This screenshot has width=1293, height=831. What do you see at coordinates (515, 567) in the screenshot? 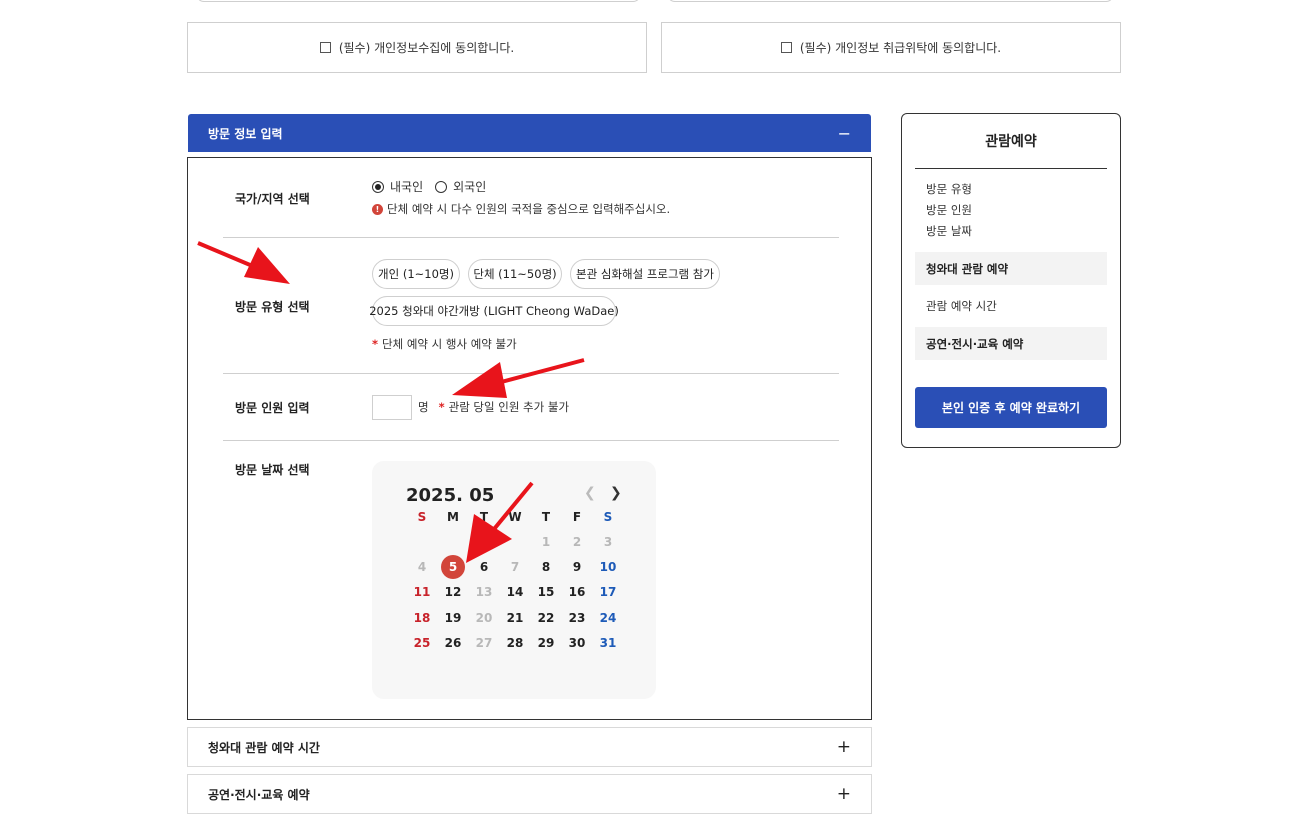
I see `calendar-day-7: 7` at bounding box center [515, 567].